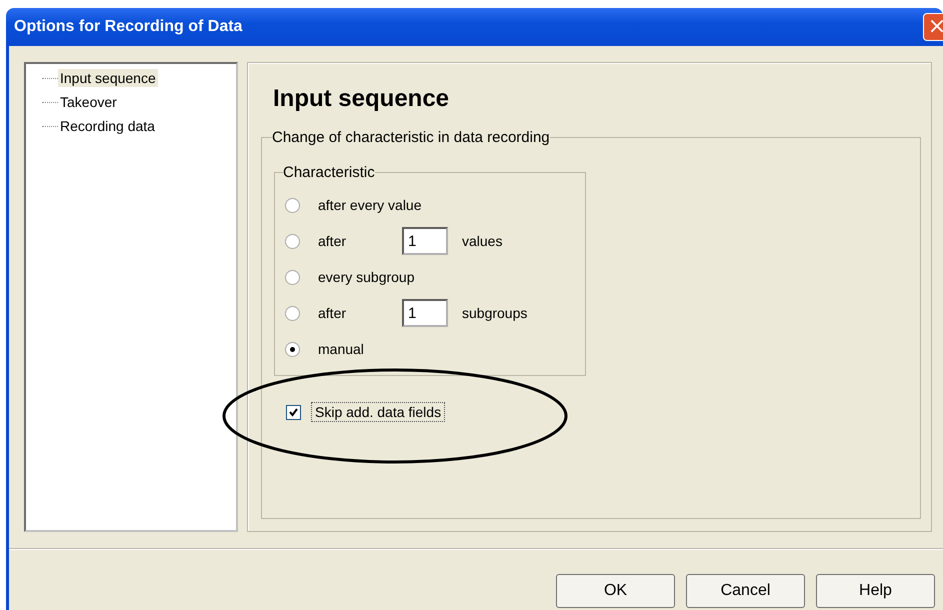  Describe the element at coordinates (329, 172) in the screenshot. I see `group-title: Characteristic` at that location.